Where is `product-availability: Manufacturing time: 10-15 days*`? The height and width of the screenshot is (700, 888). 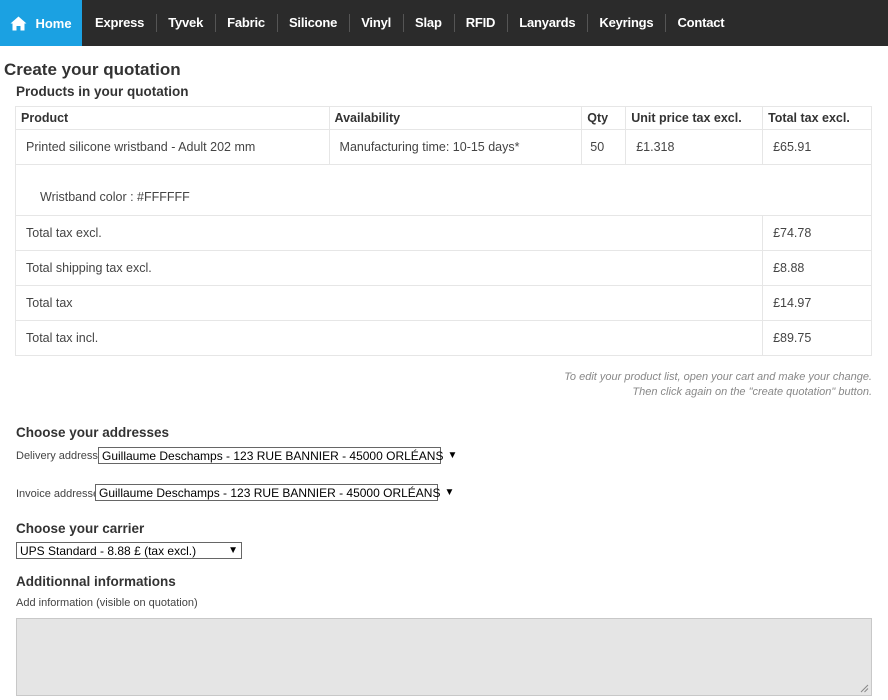
product-availability: Manufacturing time: 10-15 days* is located at coordinates (455, 147).